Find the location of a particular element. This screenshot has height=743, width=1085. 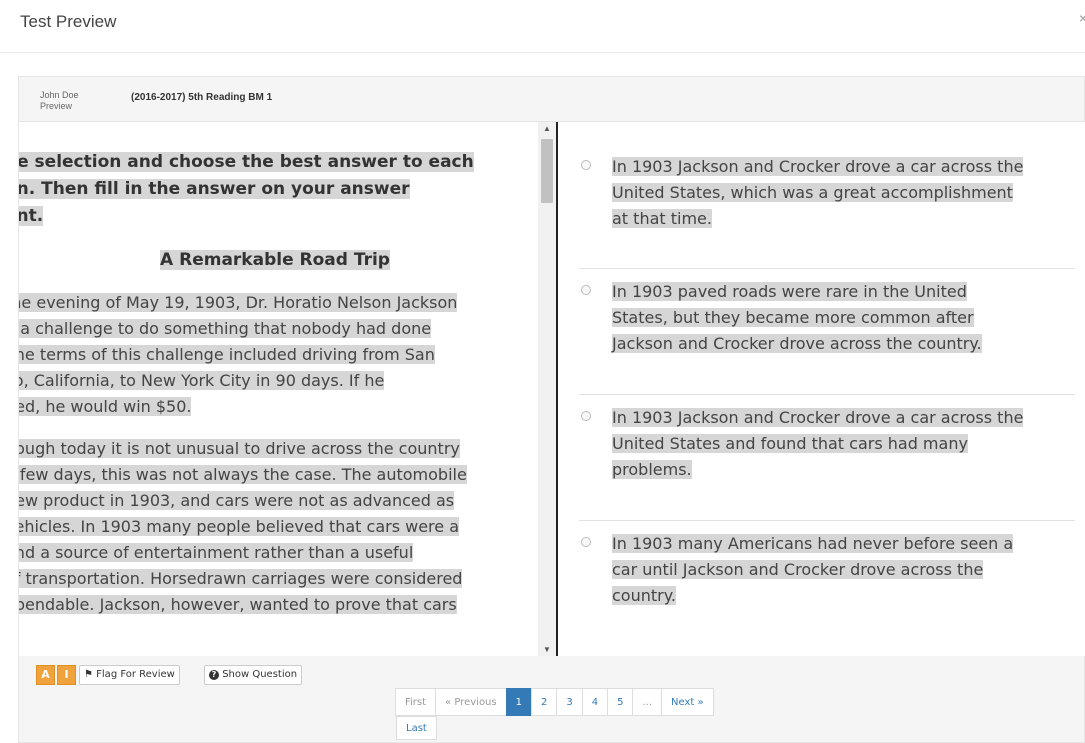

passage-line: ded, he would win $50. is located at coordinates (105, 406).